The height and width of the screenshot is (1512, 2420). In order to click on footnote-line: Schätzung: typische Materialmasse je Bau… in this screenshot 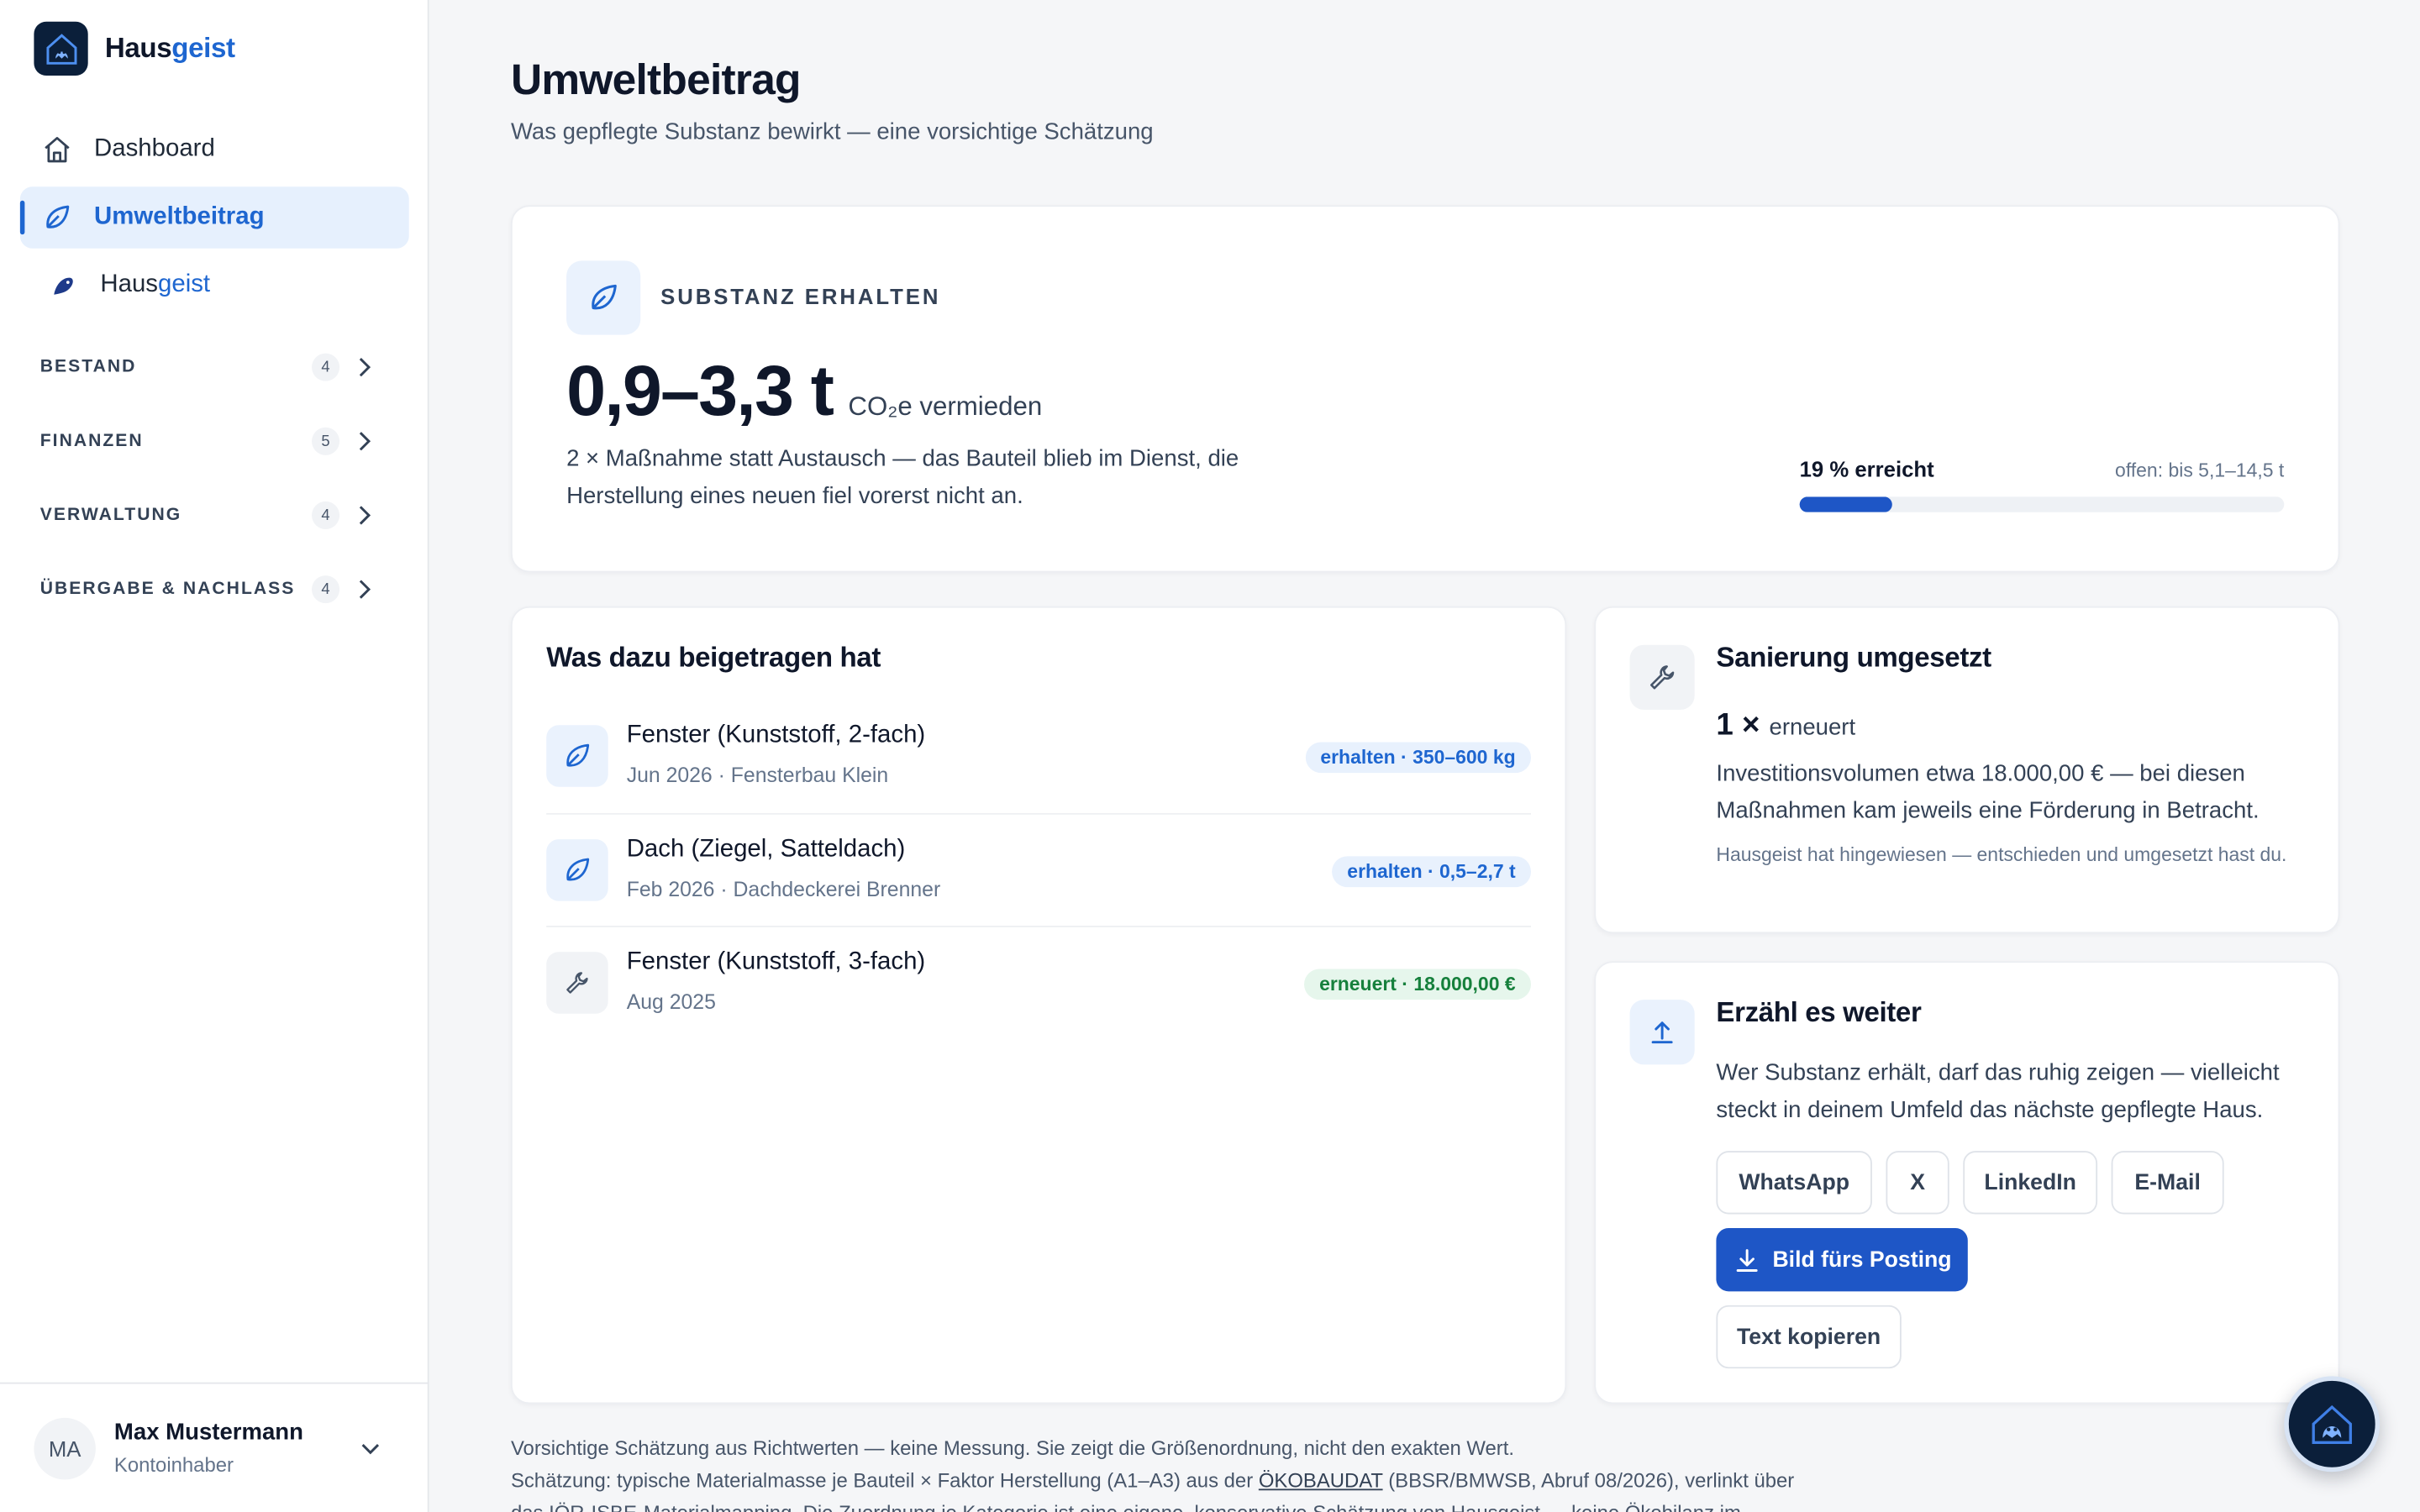, I will do `click(1152, 1480)`.